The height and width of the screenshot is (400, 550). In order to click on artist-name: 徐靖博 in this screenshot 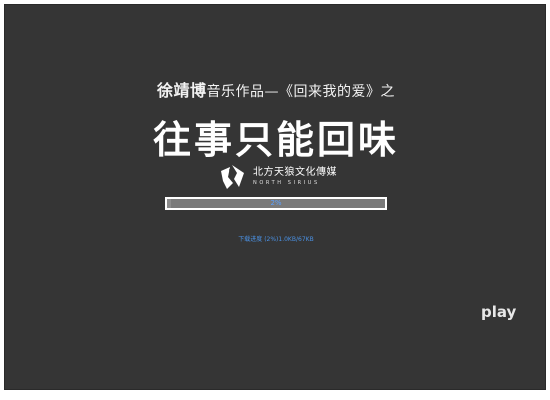, I will do `click(181, 90)`.